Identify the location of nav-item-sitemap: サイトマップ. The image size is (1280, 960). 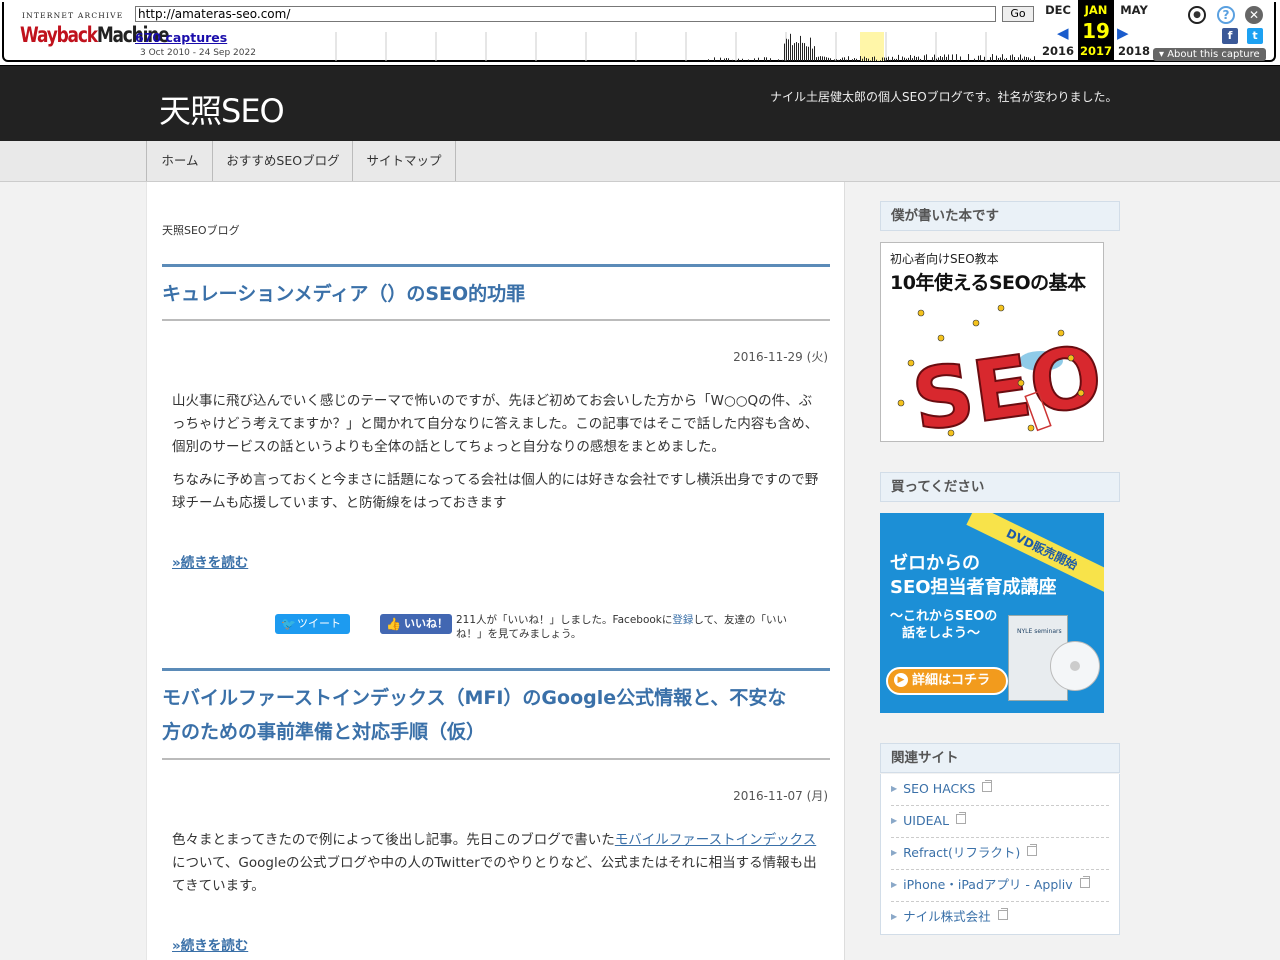
(404, 161).